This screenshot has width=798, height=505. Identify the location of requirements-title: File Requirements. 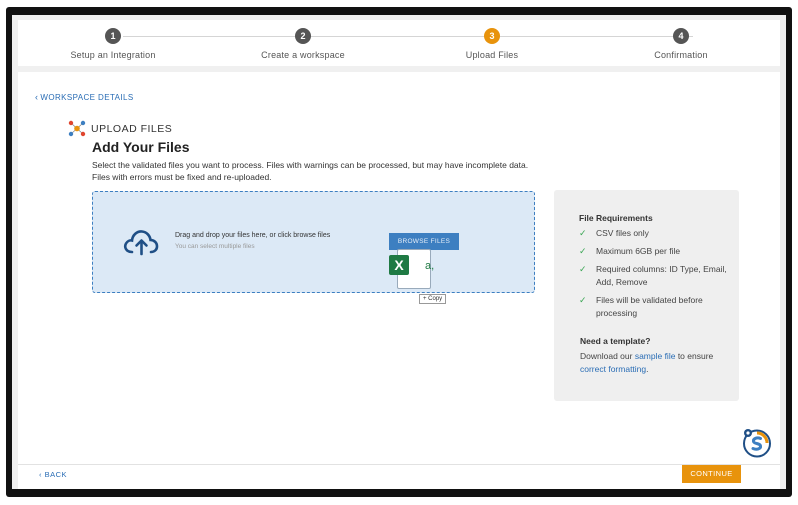
(616, 218).